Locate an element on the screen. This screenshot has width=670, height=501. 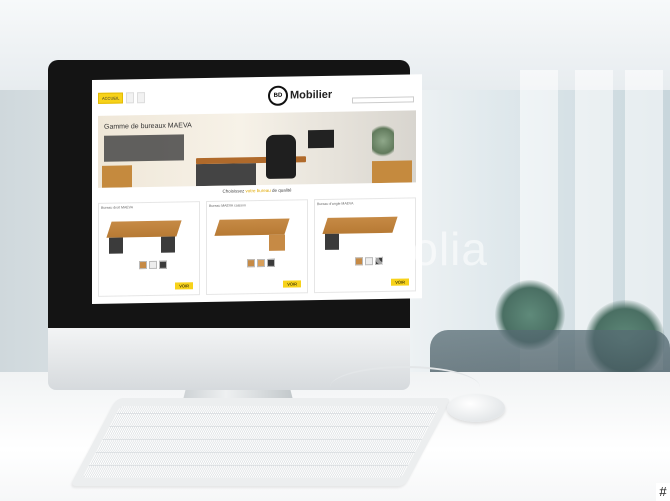
logo-badge: BD is located at coordinates (278, 95).